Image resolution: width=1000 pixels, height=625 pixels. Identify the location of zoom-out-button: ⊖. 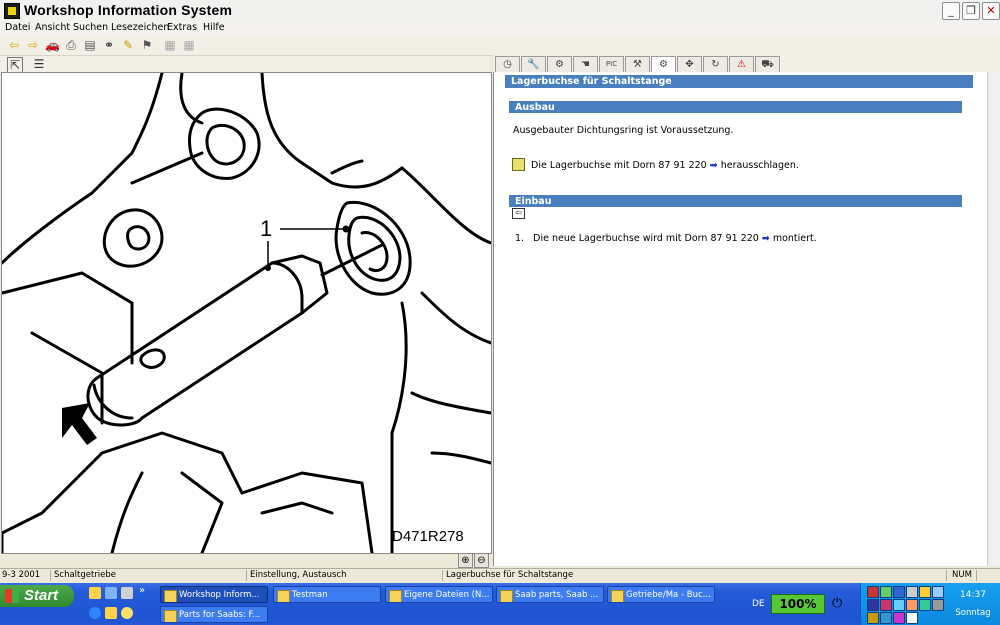
(481, 560).